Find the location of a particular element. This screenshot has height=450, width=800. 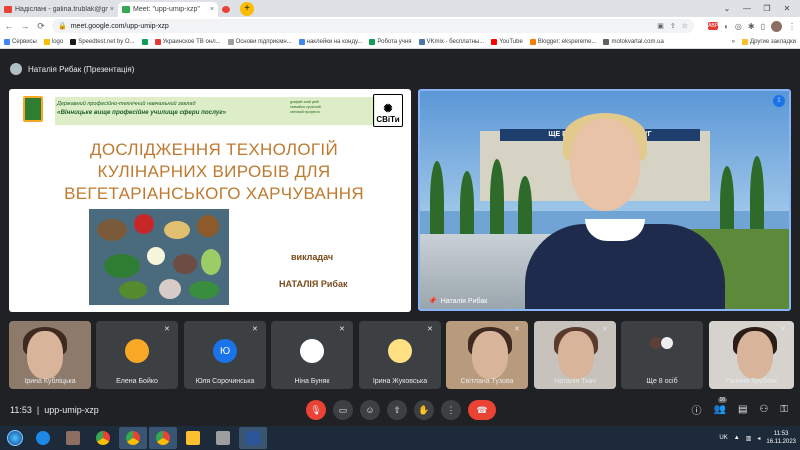

bookmark-star-icon: ☆ is located at coordinates (685, 26).